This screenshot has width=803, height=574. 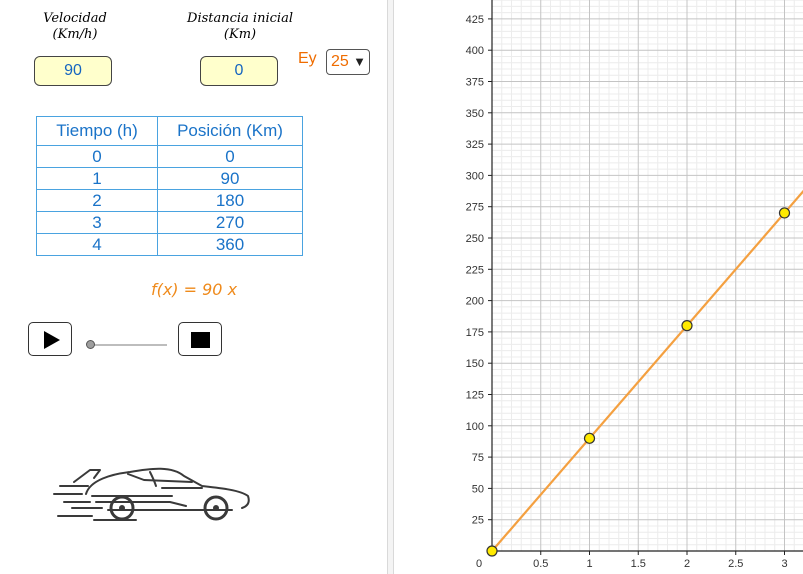 What do you see at coordinates (97, 200) in the screenshot?
I see `table-cell-time: 2` at bounding box center [97, 200].